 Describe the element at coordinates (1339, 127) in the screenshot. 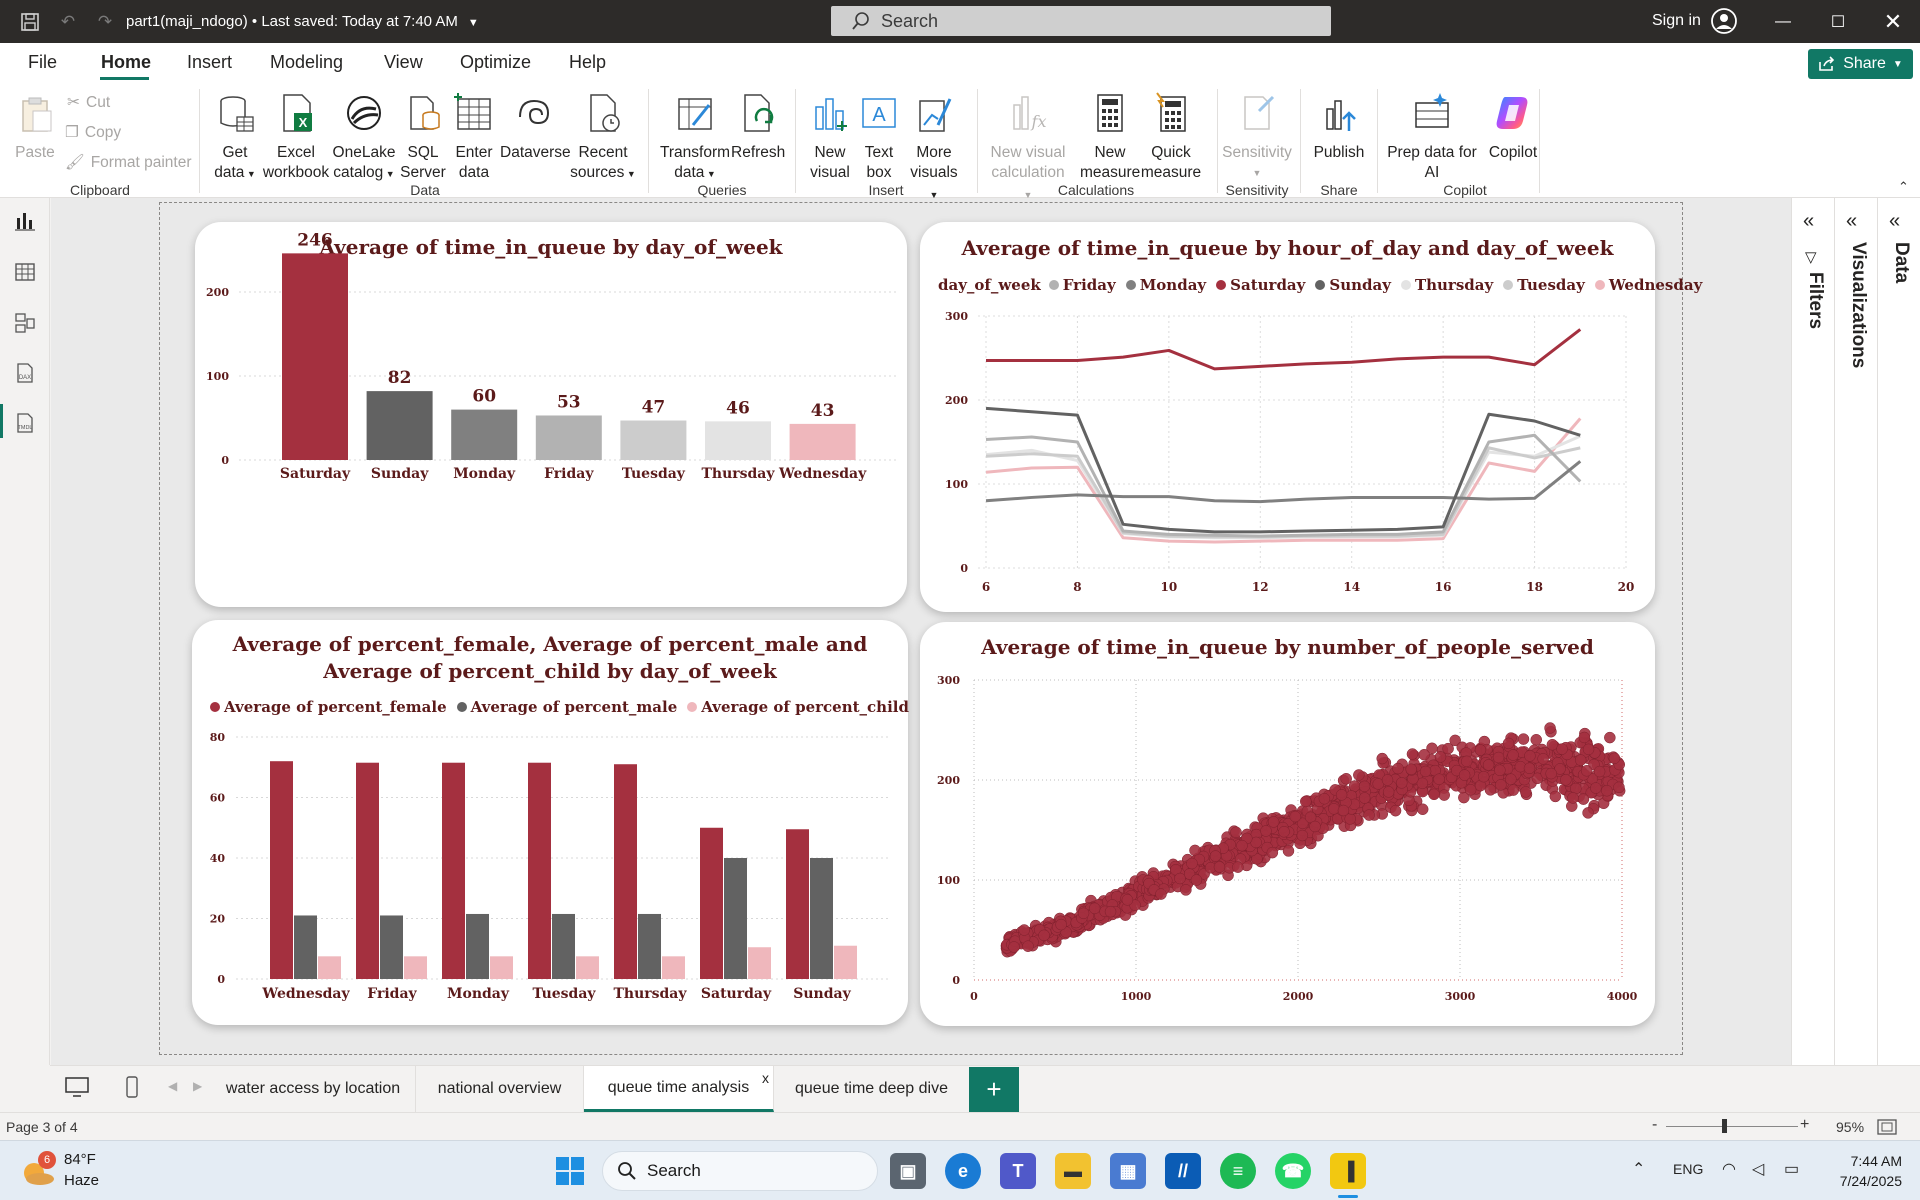

I see `publish-button: Publish` at that location.